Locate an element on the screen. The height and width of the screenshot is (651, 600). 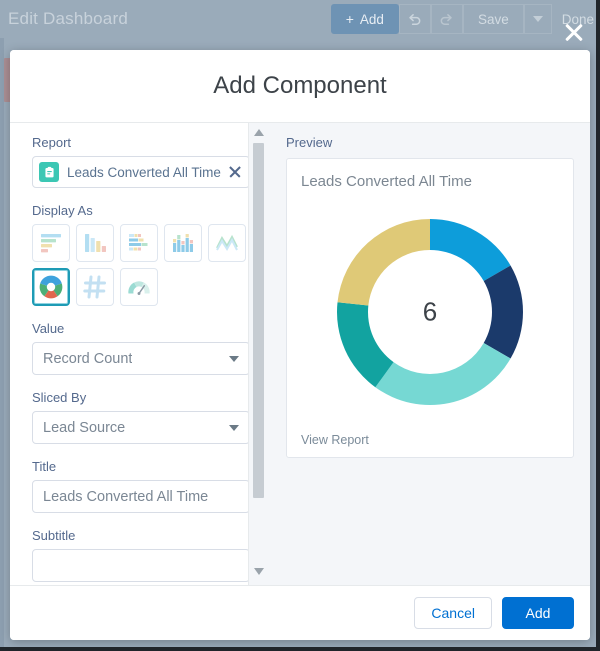
subtitle-input is located at coordinates (141, 565).